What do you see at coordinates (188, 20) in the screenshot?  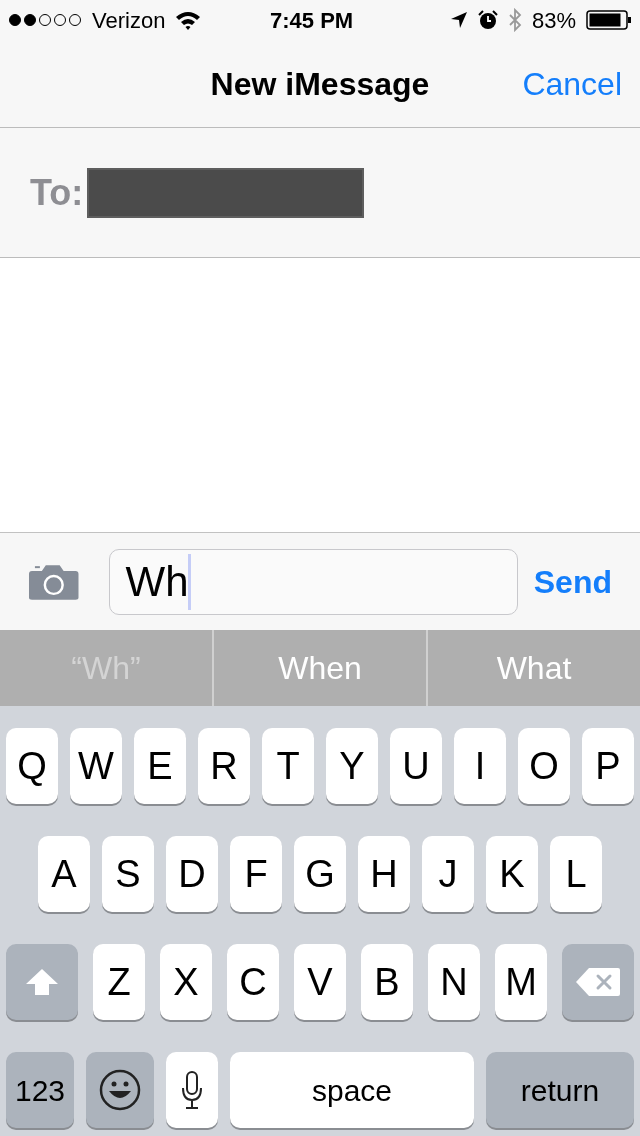 I see `wifi-icon` at bounding box center [188, 20].